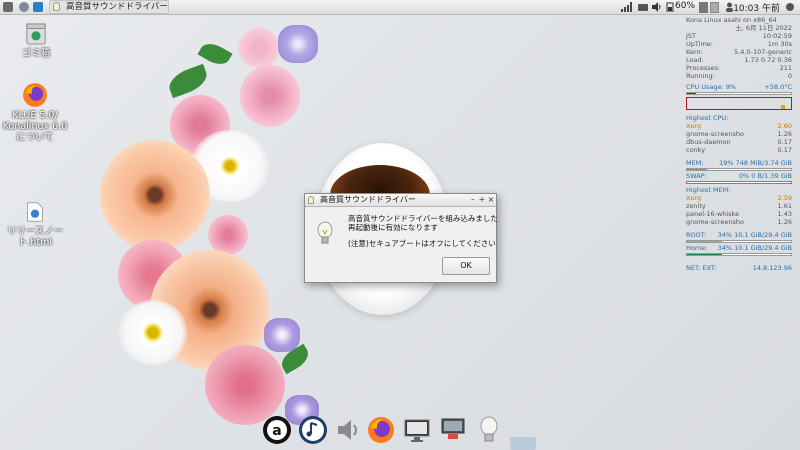 The height and width of the screenshot is (450, 800). Describe the element at coordinates (739, 103) in the screenshot. I see `cpu-graph` at that location.